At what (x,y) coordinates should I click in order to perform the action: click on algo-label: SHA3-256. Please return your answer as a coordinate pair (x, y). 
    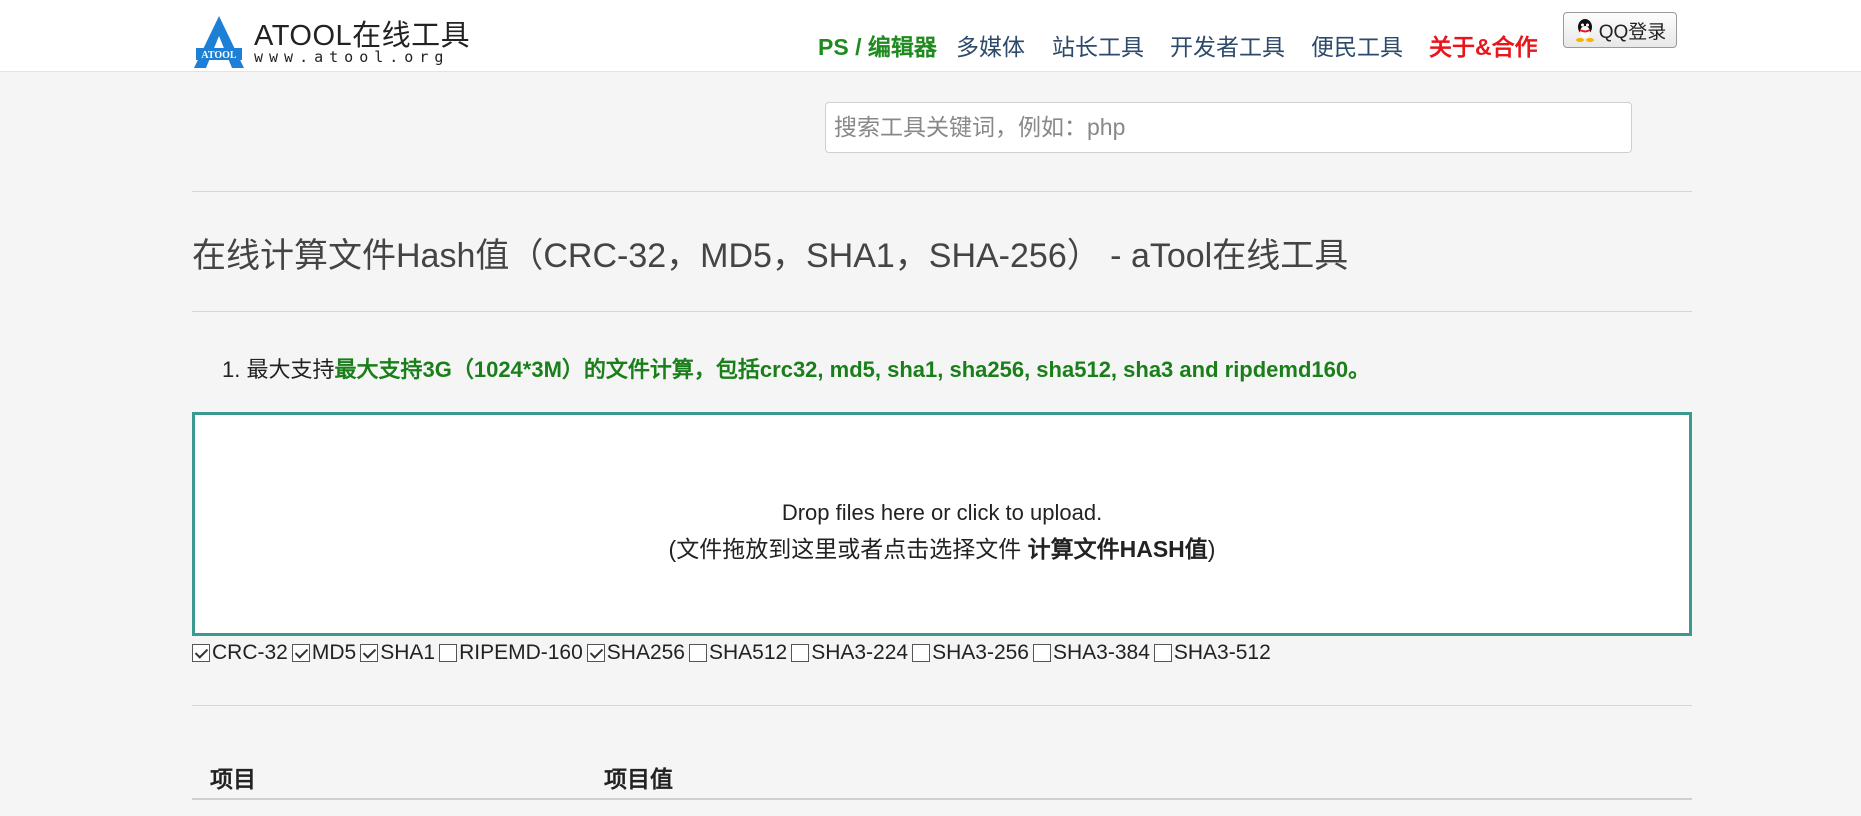
    Looking at the image, I should click on (980, 652).